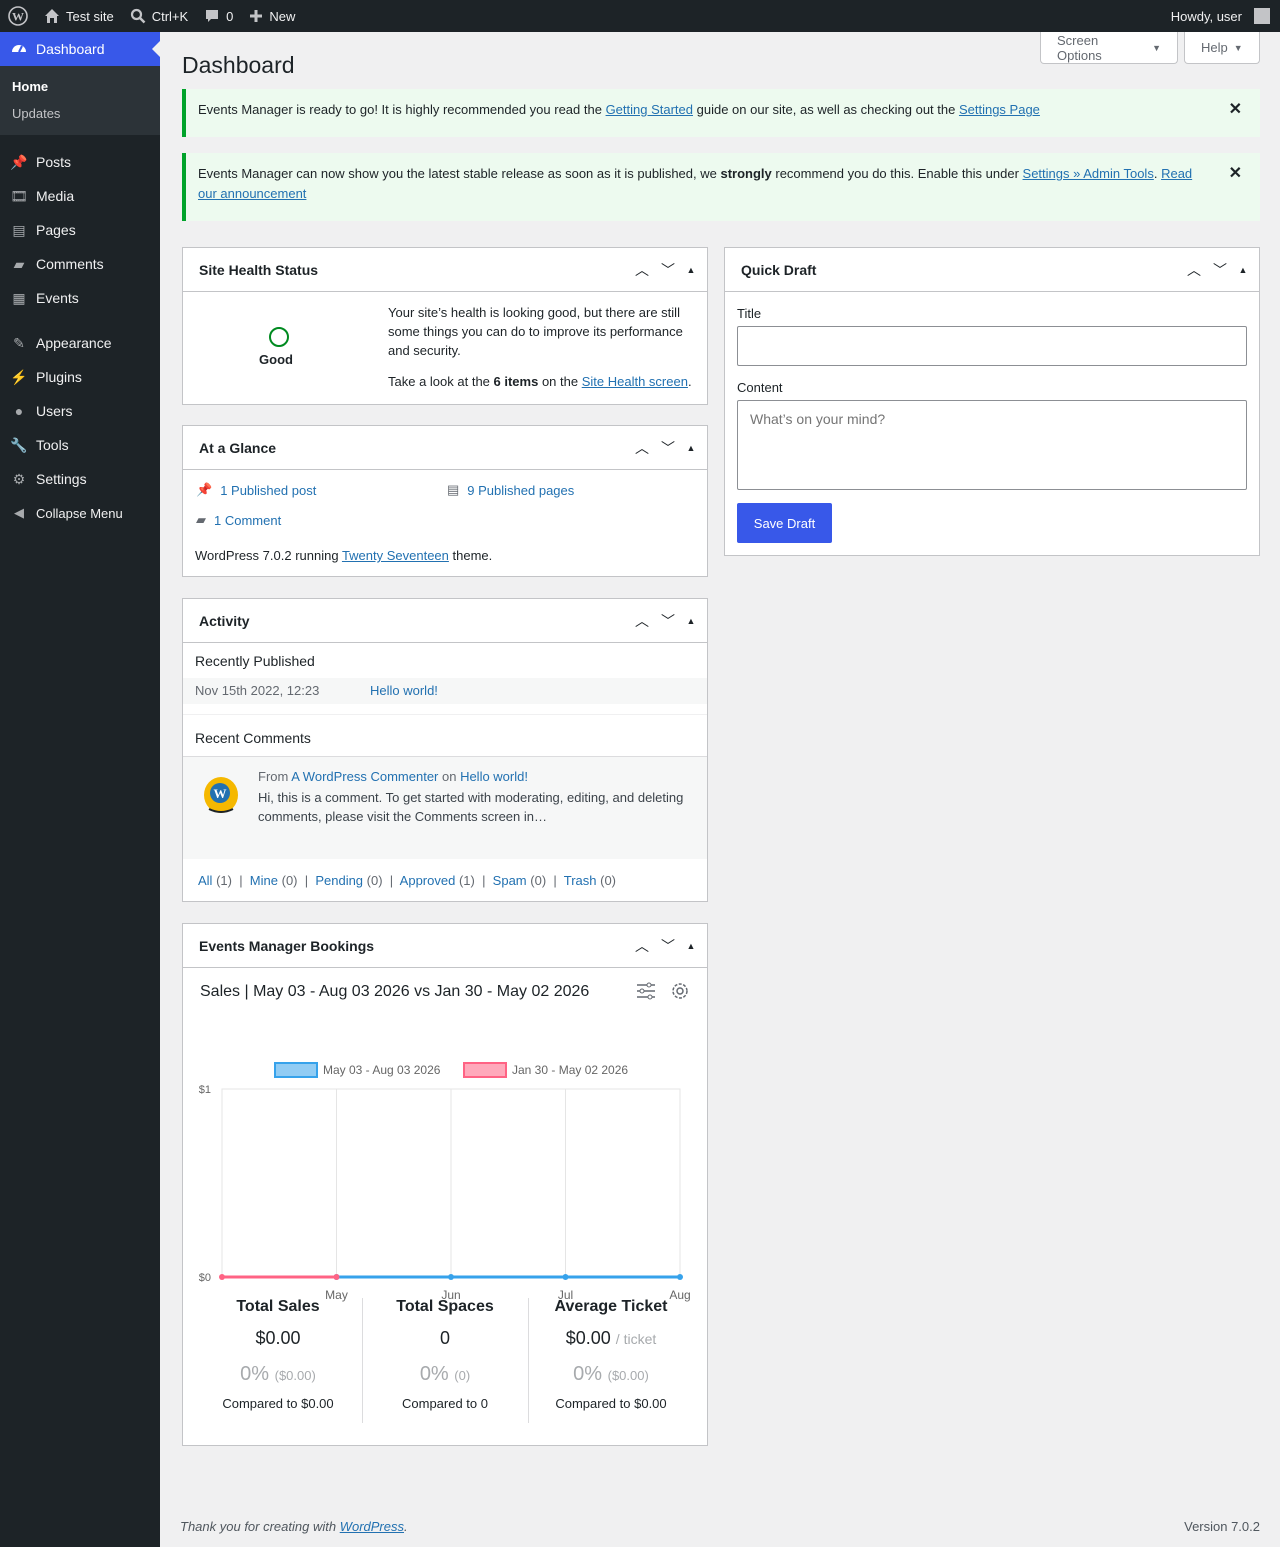 The height and width of the screenshot is (1547, 1280). I want to click on filter-approved-link: Approved, so click(428, 880).